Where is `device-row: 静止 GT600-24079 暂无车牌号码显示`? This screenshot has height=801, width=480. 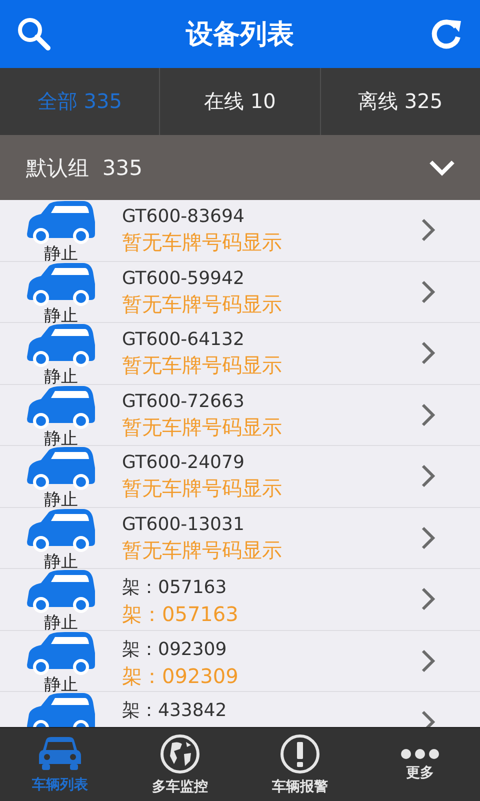
device-row: 静止 GT600-24079 暂无车牌号码显示 is located at coordinates (240, 477).